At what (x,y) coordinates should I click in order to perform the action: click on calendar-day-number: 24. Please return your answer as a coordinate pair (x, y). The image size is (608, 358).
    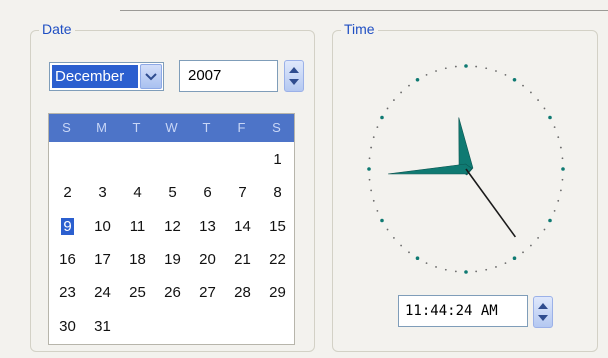
    Looking at the image, I should click on (102, 293).